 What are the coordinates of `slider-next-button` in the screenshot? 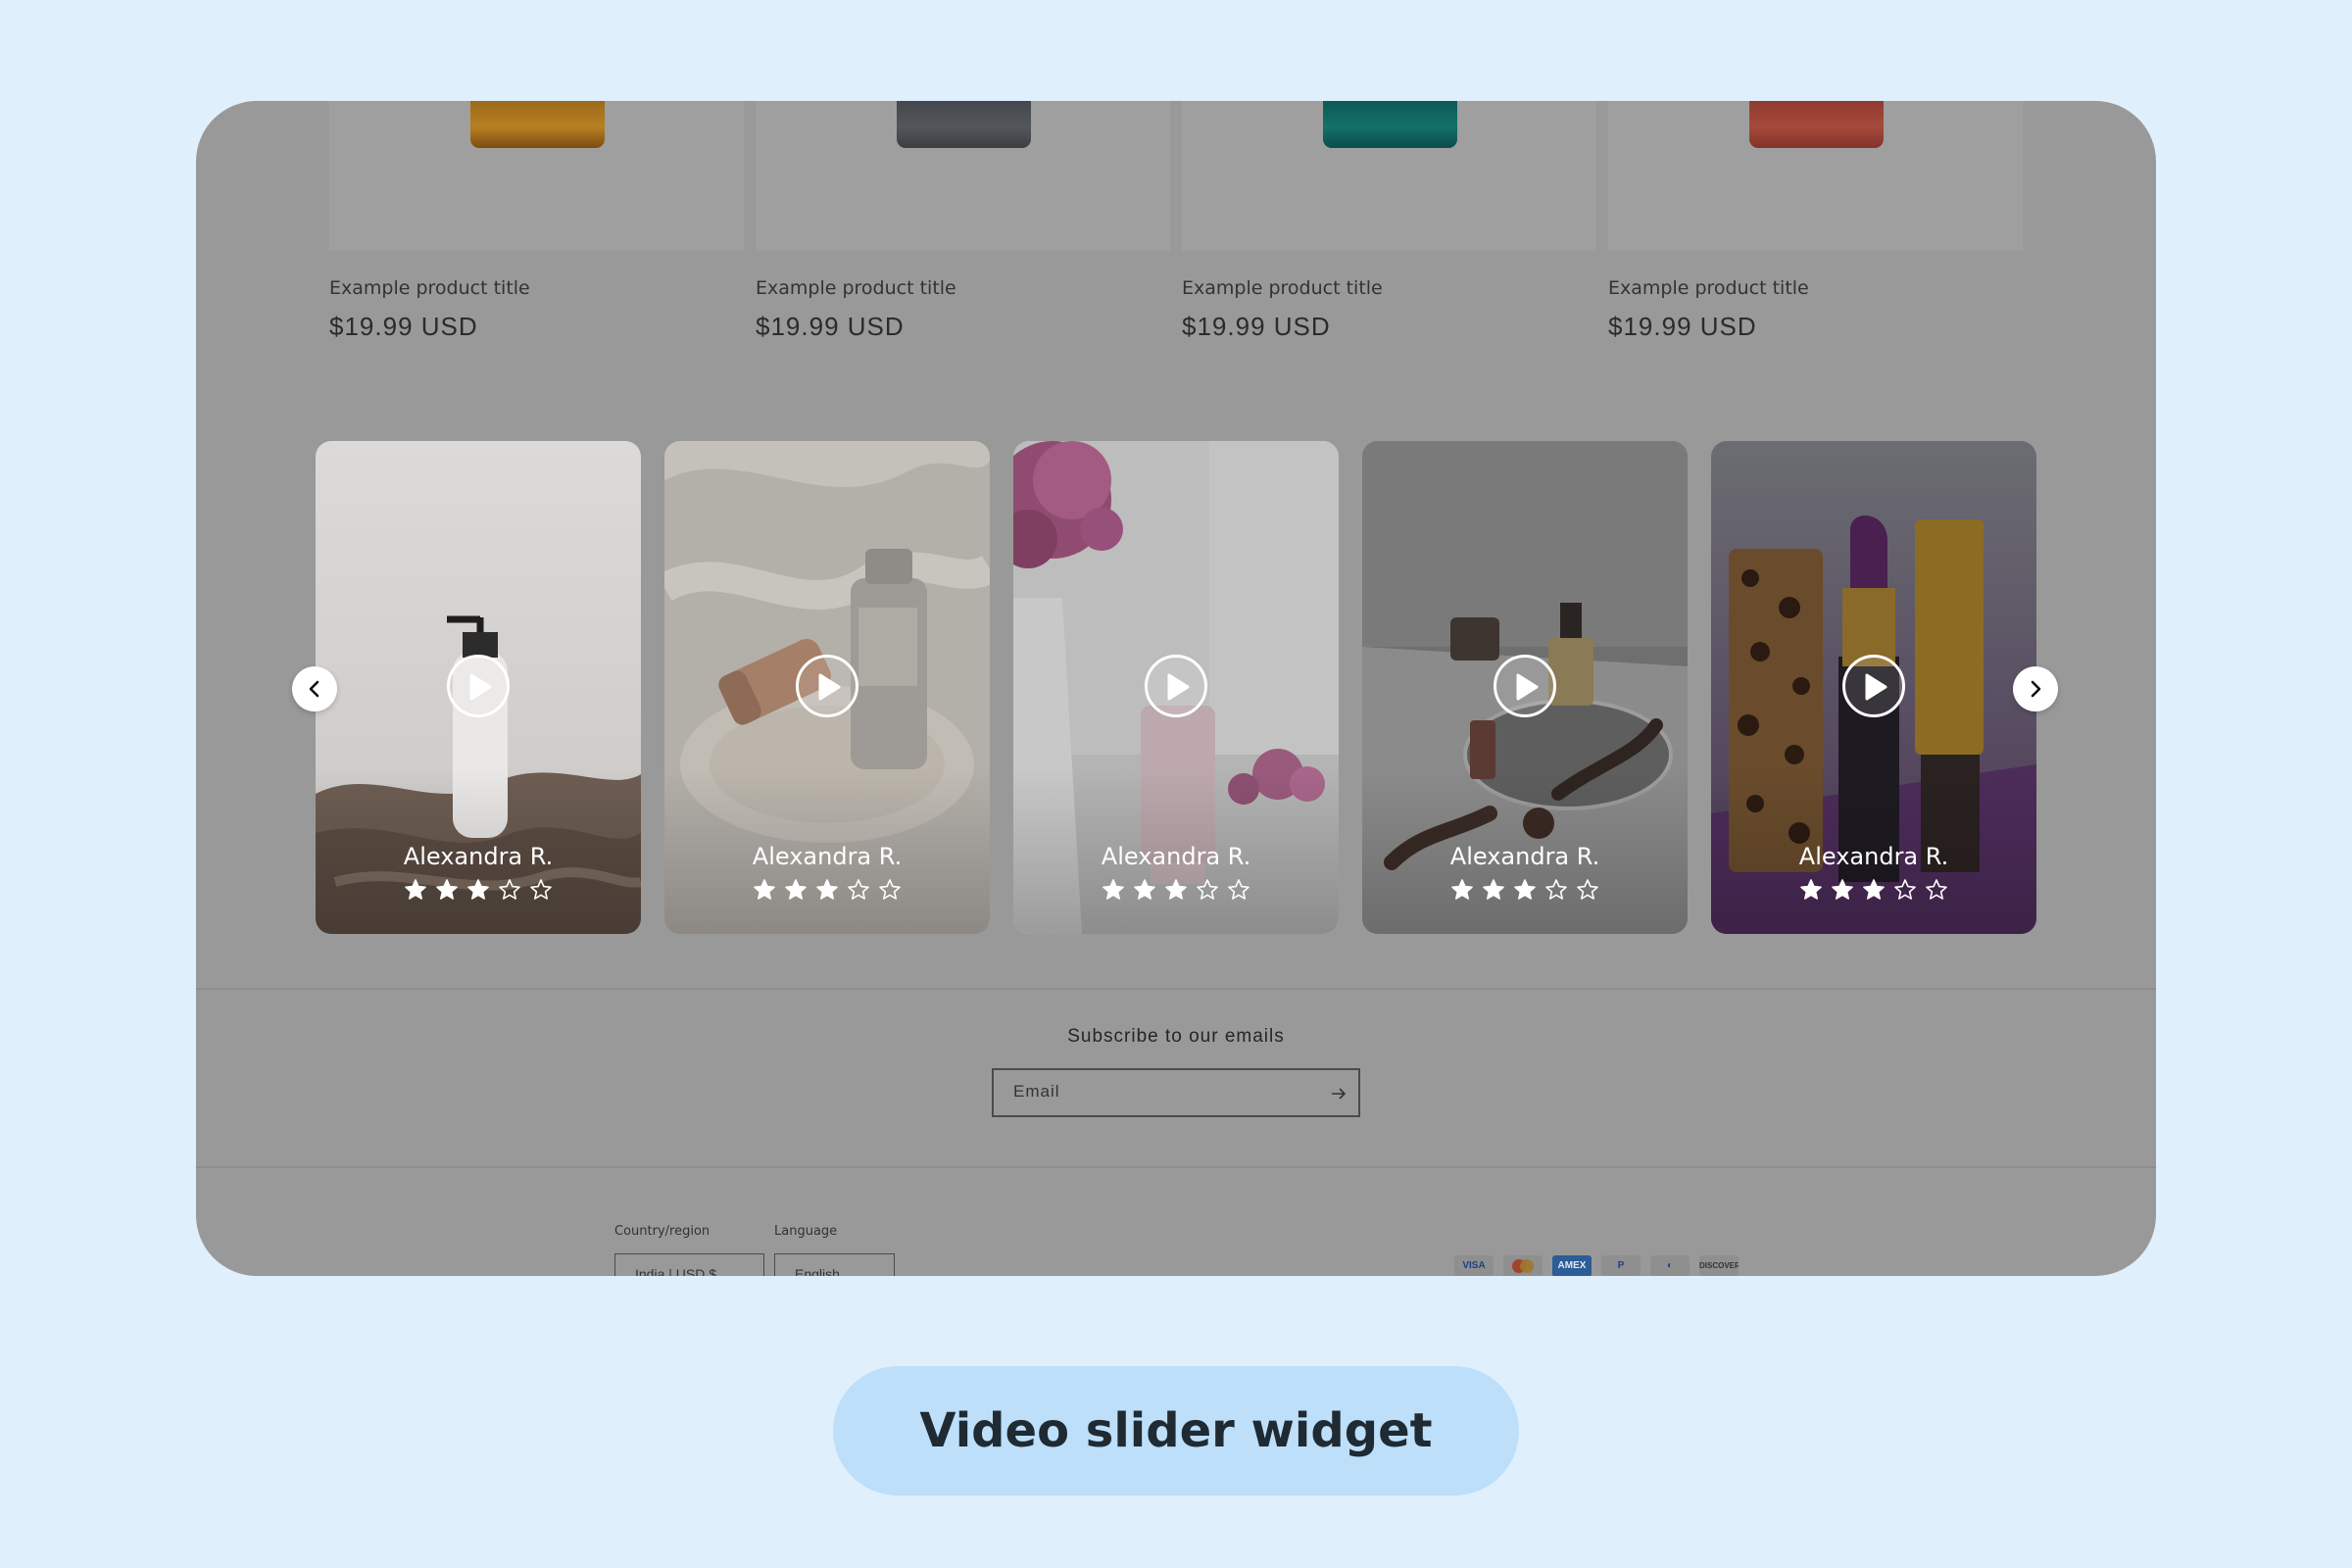 It's located at (2035, 688).